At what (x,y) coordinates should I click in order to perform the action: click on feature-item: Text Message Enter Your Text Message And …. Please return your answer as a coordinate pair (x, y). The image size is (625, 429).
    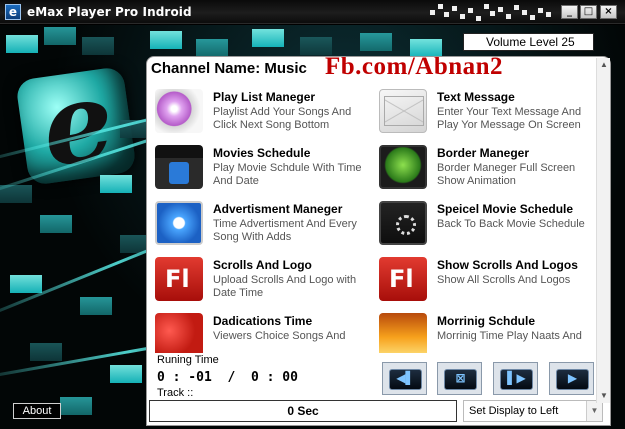
    Looking at the image, I should click on (484, 113).